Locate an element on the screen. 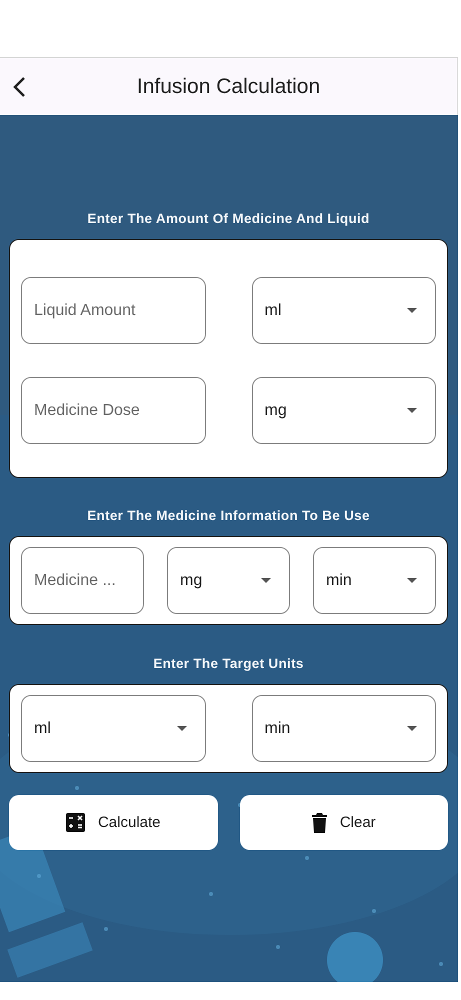 This screenshot has height=1000, width=461. section-title: Enter The Target Units is located at coordinates (228, 663).